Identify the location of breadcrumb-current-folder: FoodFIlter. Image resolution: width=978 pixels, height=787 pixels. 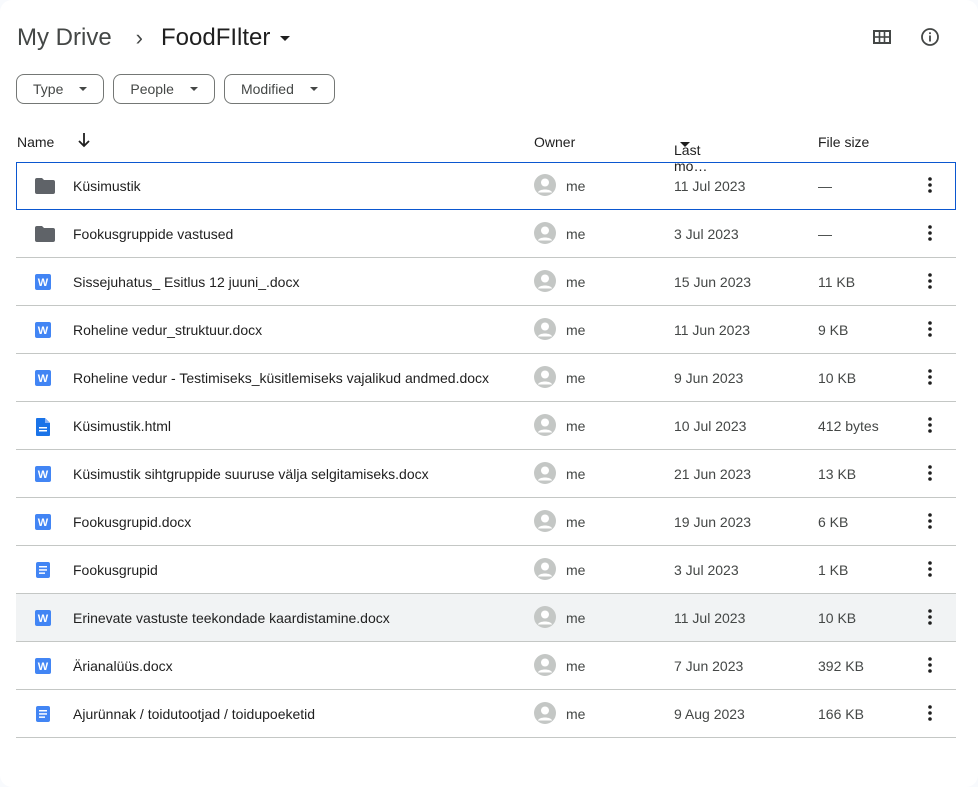
(226, 38).